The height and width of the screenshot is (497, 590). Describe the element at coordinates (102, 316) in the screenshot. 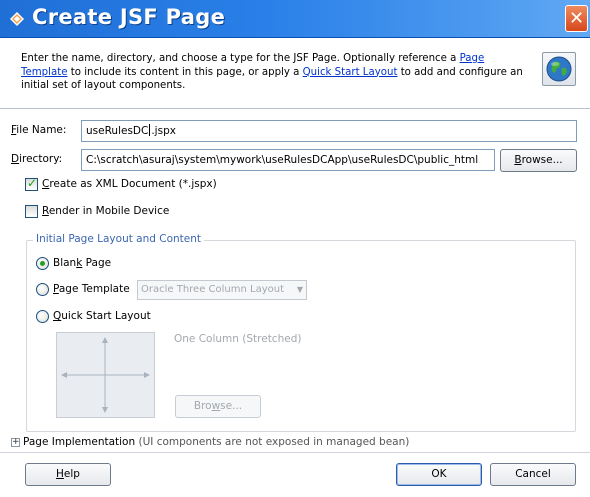

I see `quick-start-label: Quick Start Layout` at that location.